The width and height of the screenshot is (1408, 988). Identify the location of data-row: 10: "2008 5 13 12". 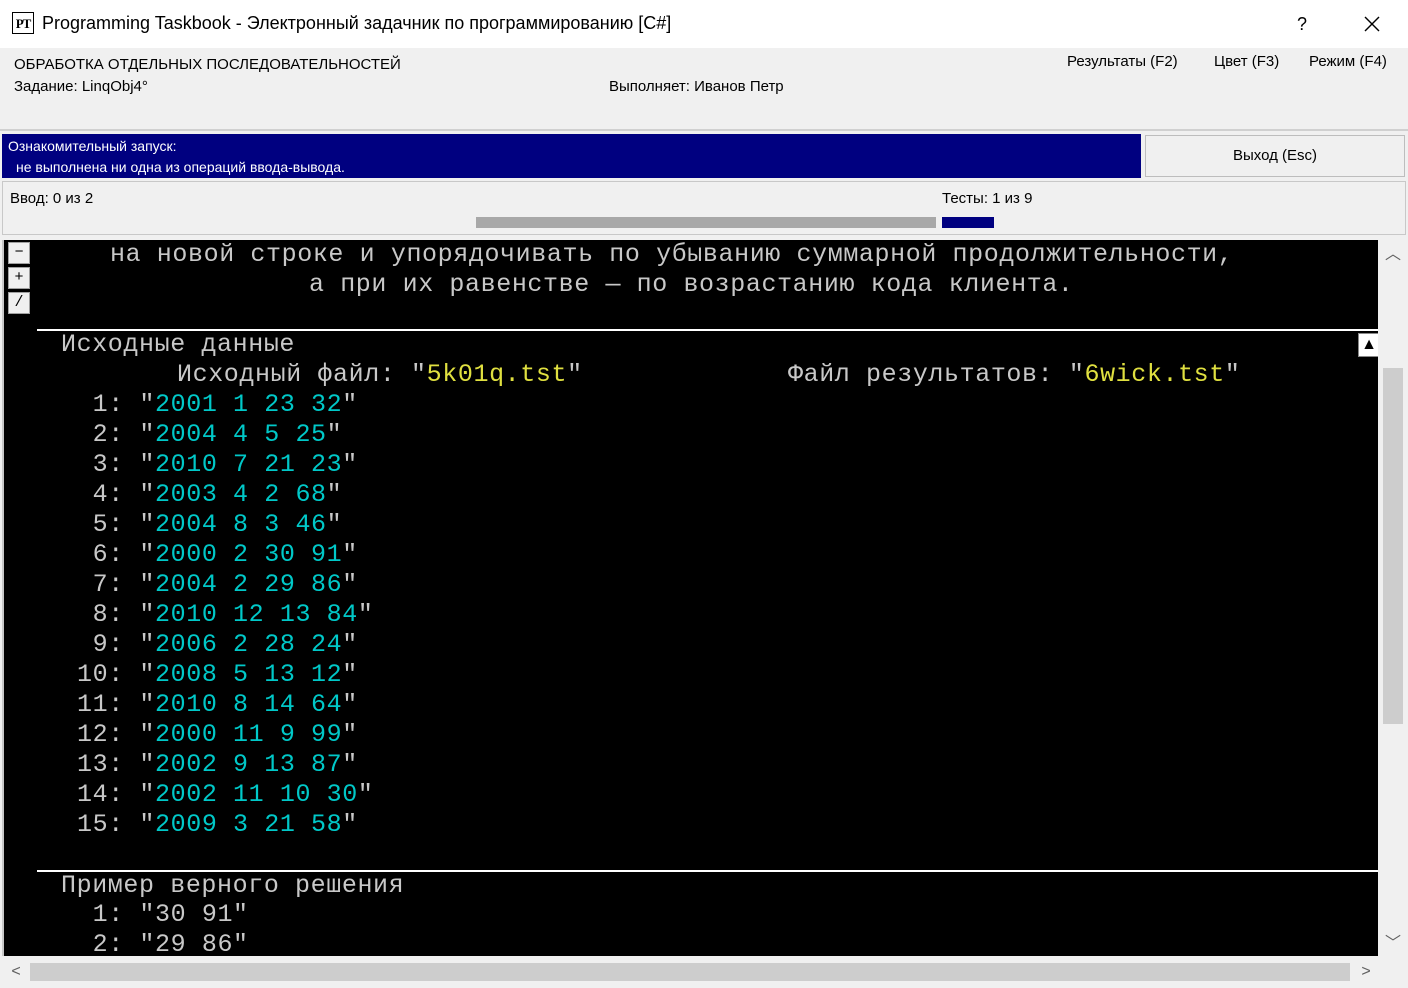
(217, 674).